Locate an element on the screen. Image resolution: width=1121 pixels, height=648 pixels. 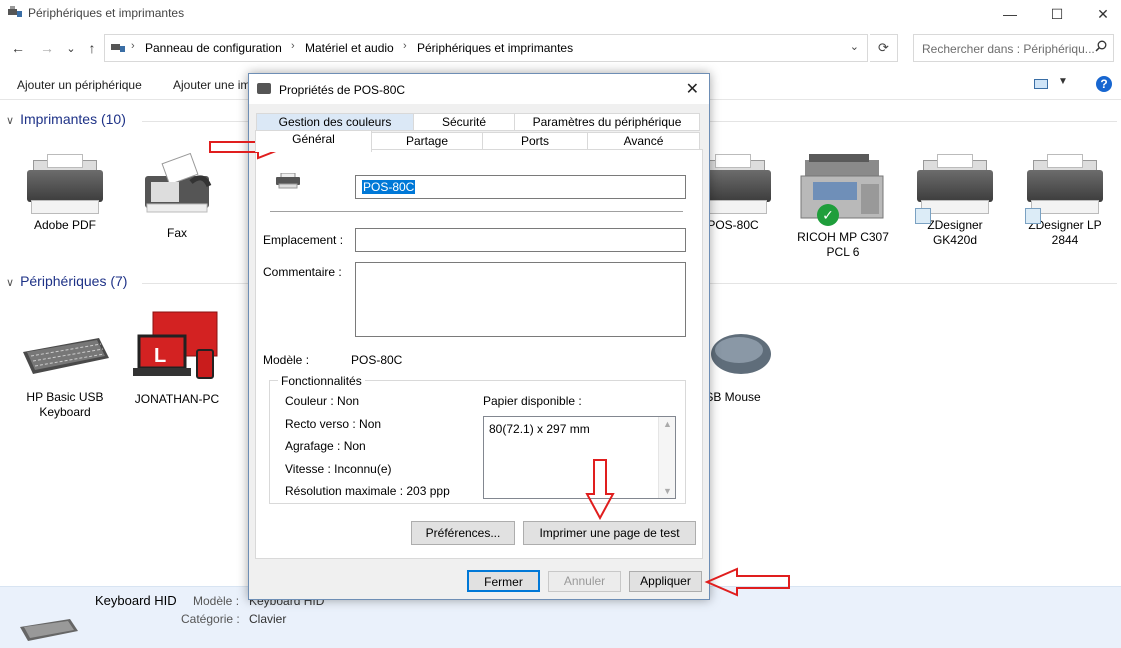
device-label: HP Basic USB is located at coordinates (65, 397).